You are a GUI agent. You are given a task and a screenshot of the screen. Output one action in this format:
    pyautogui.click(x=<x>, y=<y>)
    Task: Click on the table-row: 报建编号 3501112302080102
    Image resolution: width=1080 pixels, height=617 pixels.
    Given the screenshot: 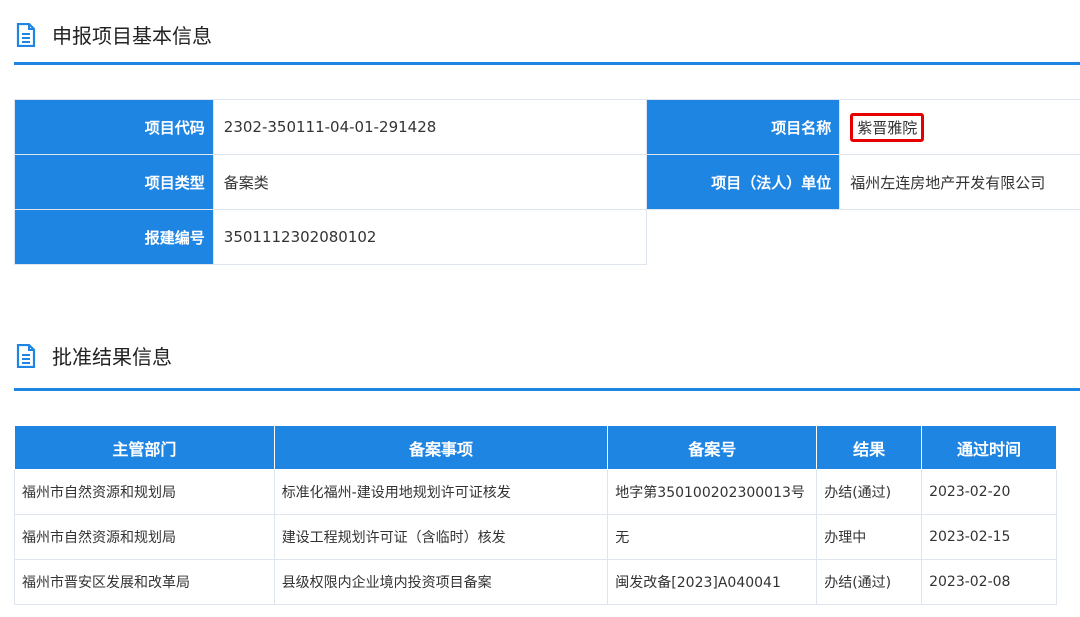 What is the action you would take?
    pyautogui.click(x=547, y=237)
    